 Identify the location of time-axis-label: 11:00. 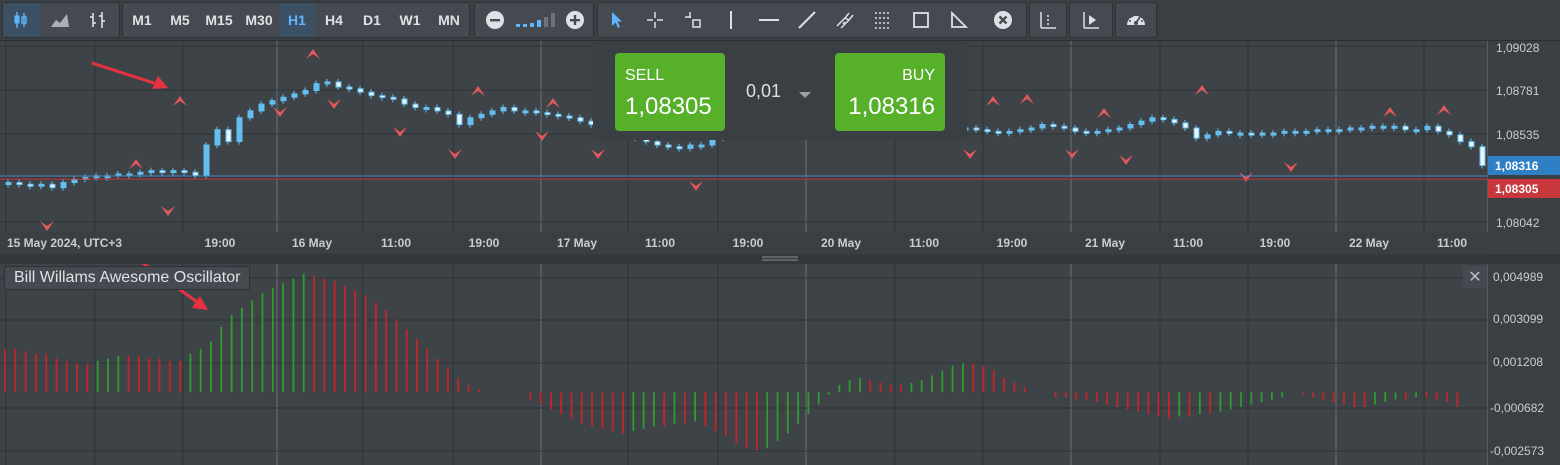
(660, 243).